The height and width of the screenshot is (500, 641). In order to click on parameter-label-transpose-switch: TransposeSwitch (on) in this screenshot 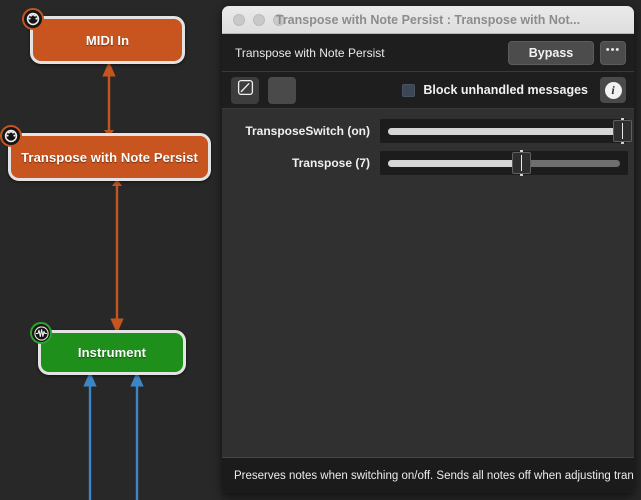, I will do `click(307, 131)`.